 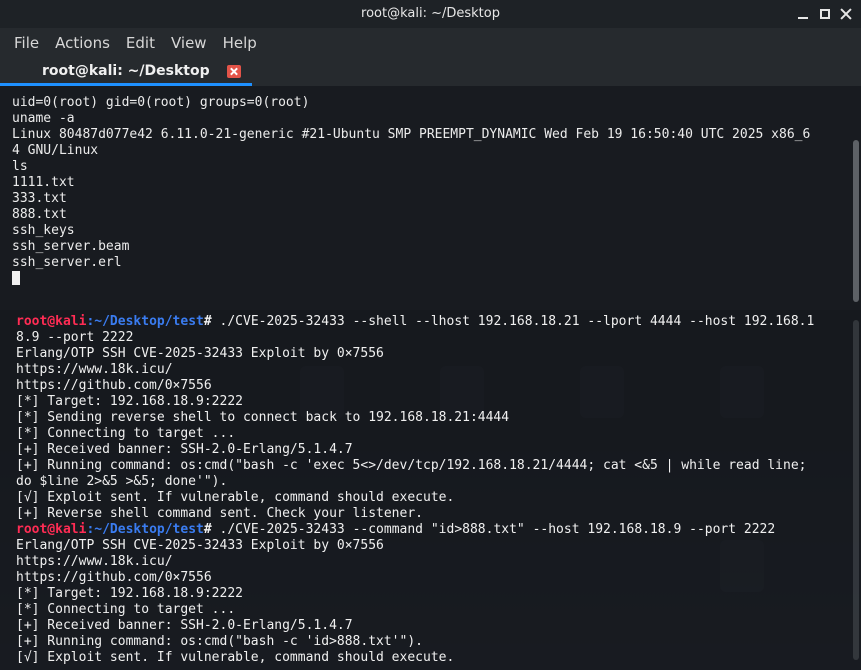 I want to click on scrollbar-top, so click(x=856, y=197).